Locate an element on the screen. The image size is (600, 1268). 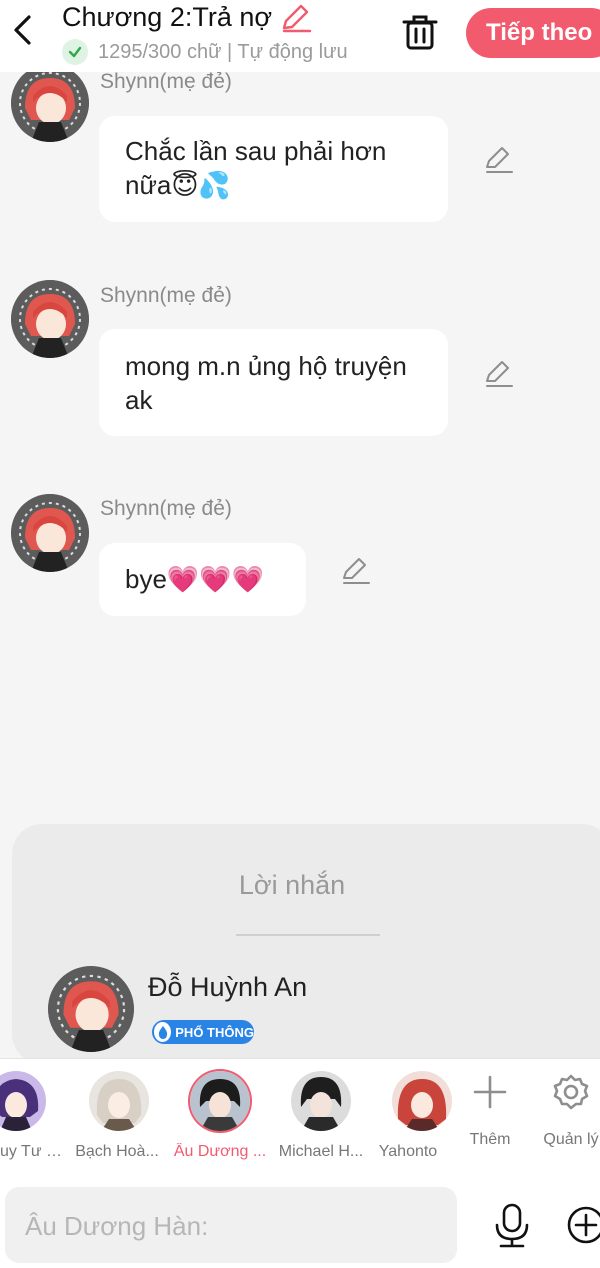
check-icon is located at coordinates (75, 52).